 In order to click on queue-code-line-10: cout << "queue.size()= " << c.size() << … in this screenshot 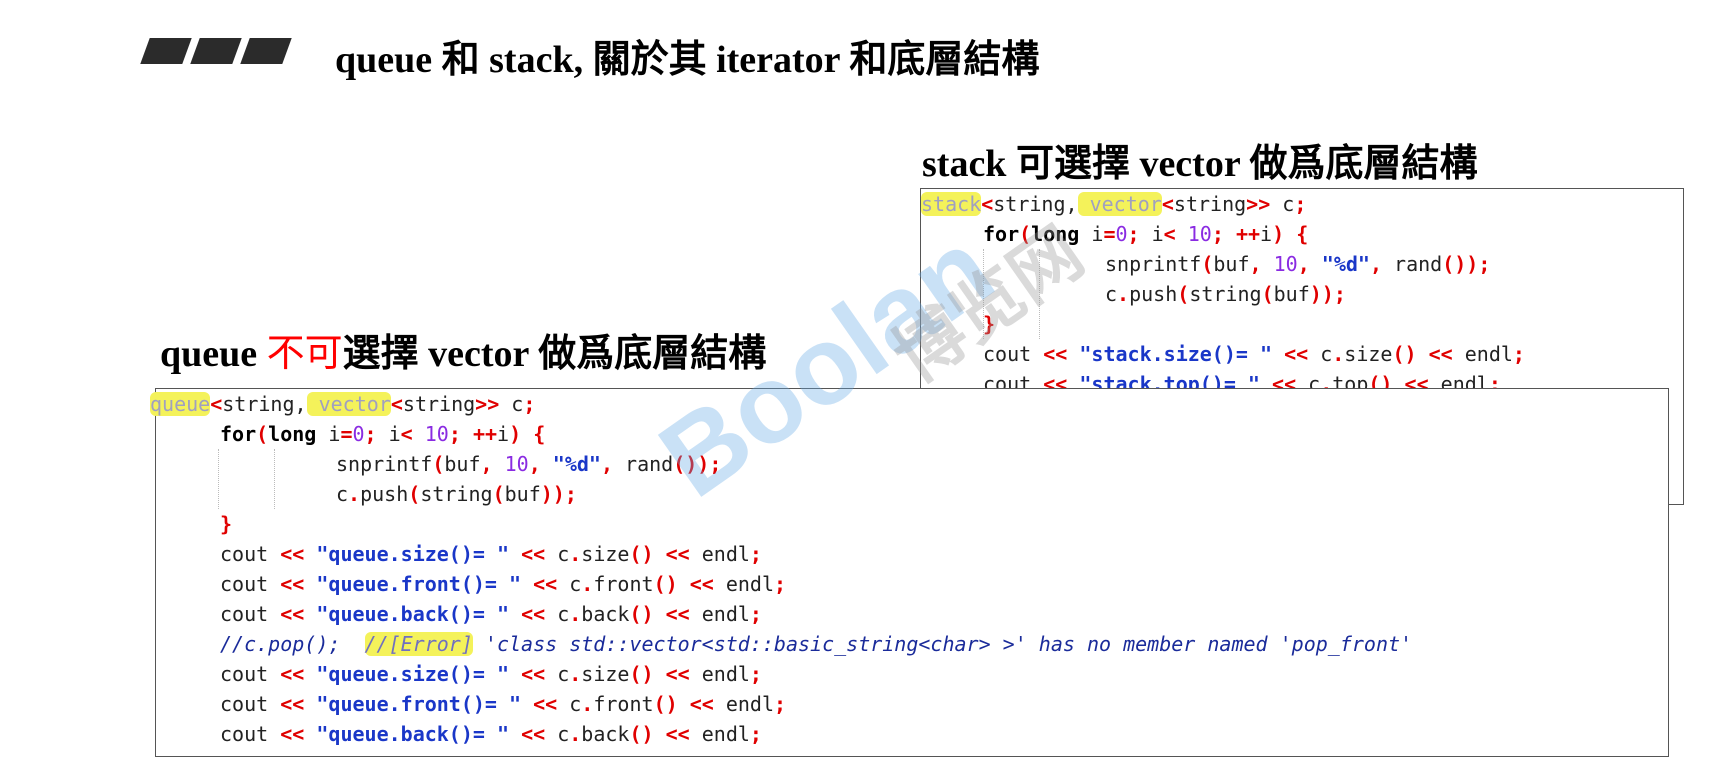, I will do `click(491, 674)`.